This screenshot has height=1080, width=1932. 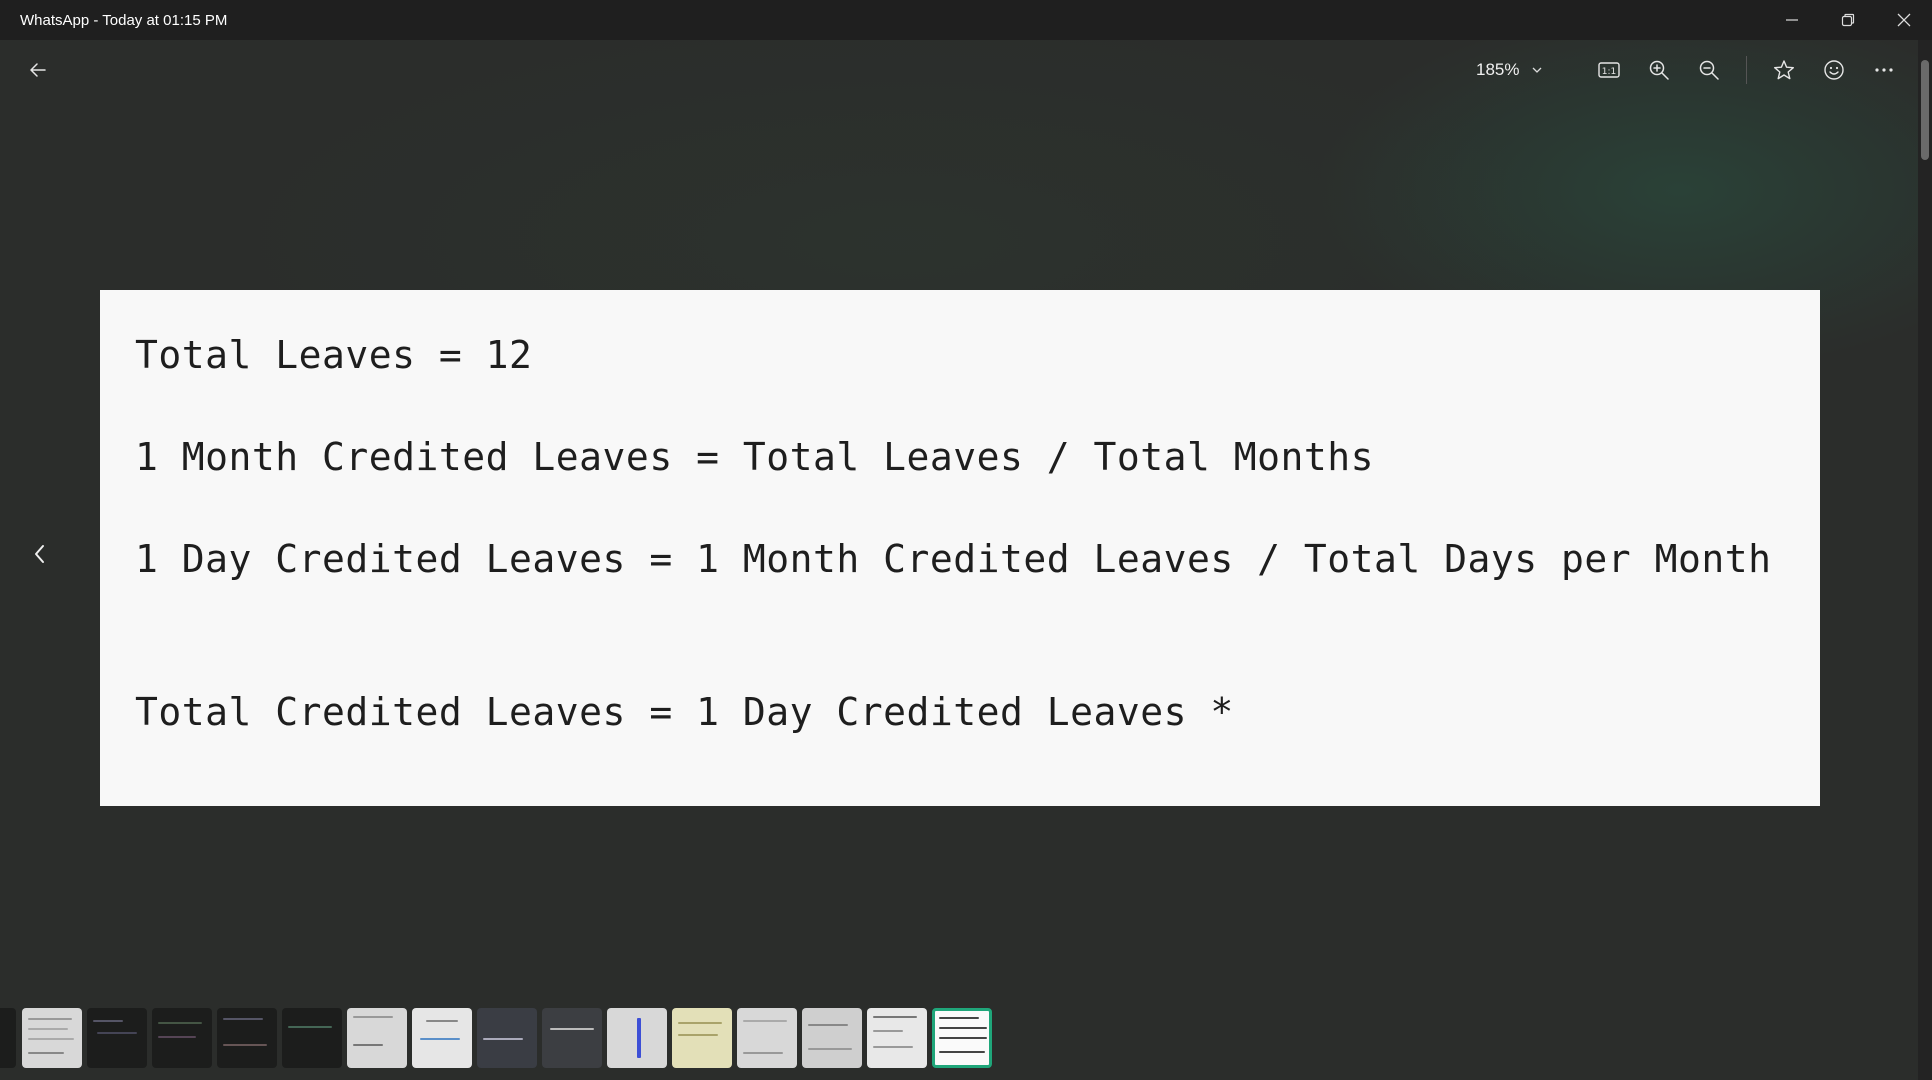 What do you see at coordinates (1498, 69) in the screenshot?
I see `zoom-level: 185%` at bounding box center [1498, 69].